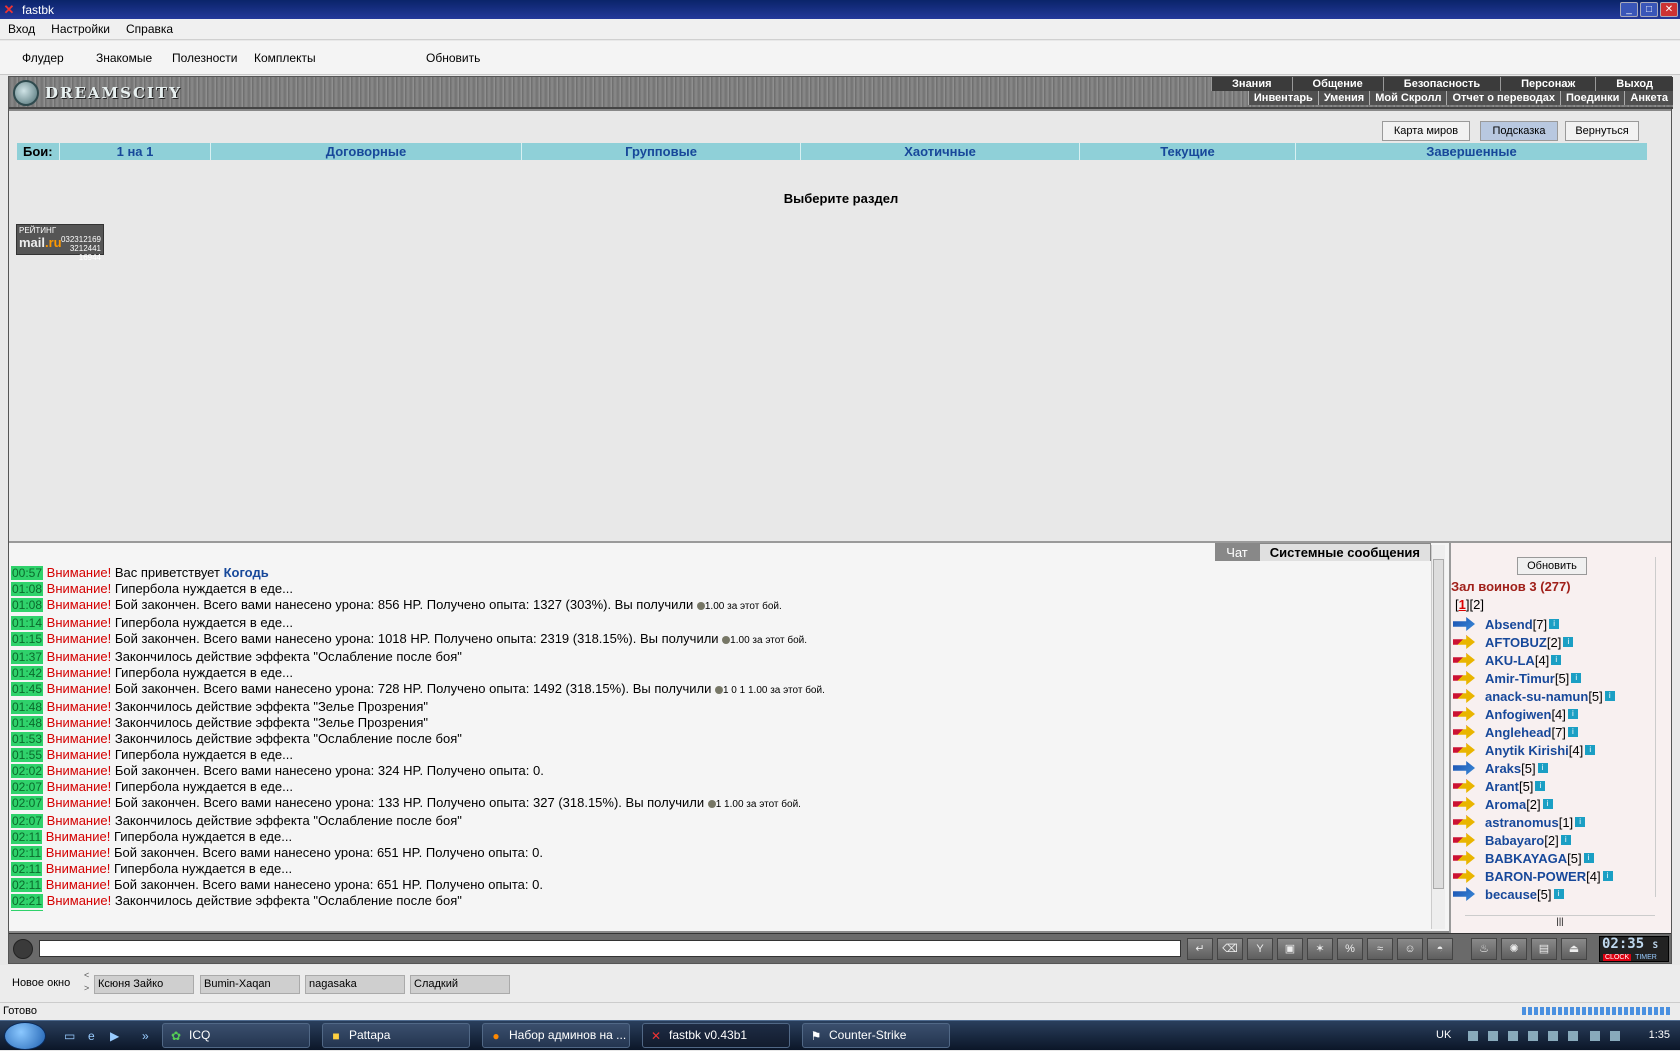  I want to click on back-button: Вернуться, so click(1602, 131).